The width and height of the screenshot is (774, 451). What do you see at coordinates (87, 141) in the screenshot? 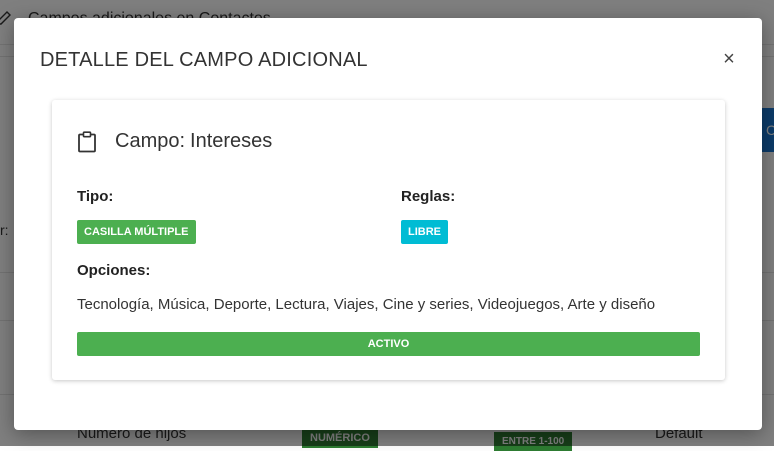
I see `clipboard-icon` at bounding box center [87, 141].